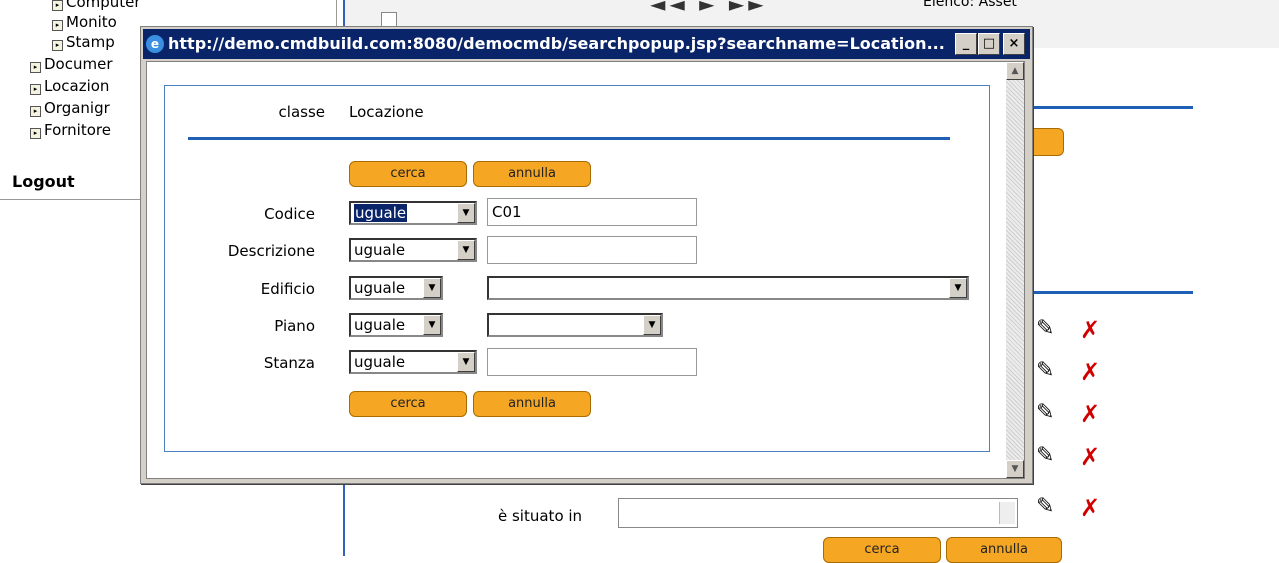  Describe the element at coordinates (882, 550) in the screenshot. I see `bg-search-button: cerca` at that location.